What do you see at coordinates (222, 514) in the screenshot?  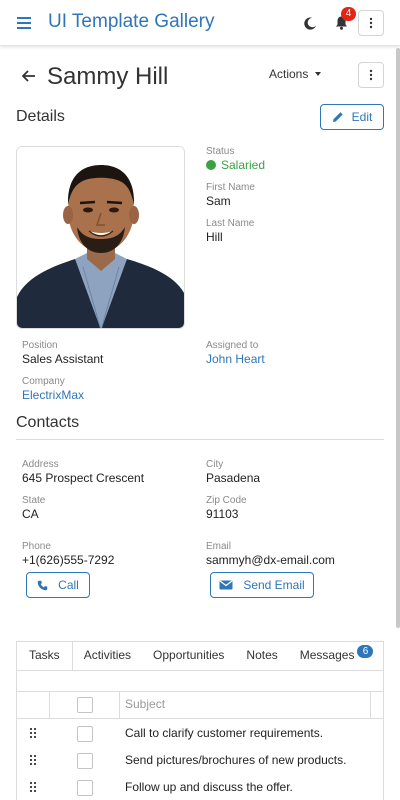 I see `zip-value: 91103` at bounding box center [222, 514].